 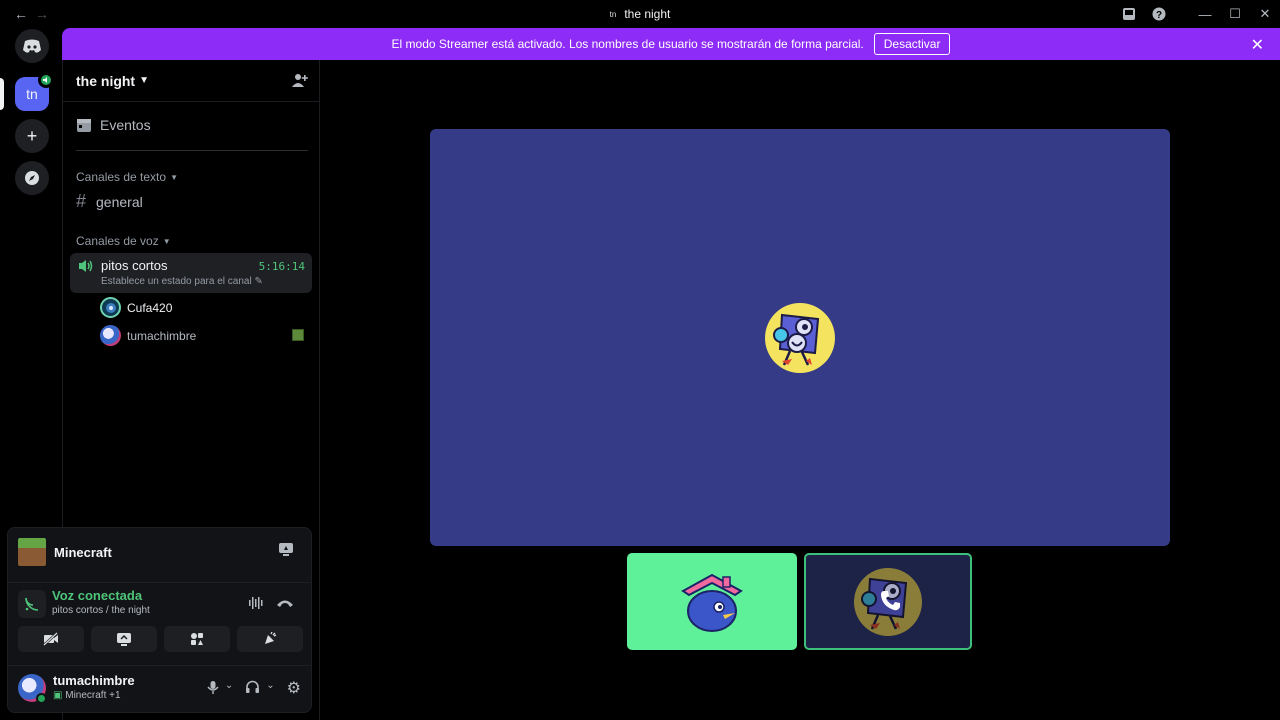 What do you see at coordinates (32, 552) in the screenshot?
I see `minecraft-block-icon` at bounding box center [32, 552].